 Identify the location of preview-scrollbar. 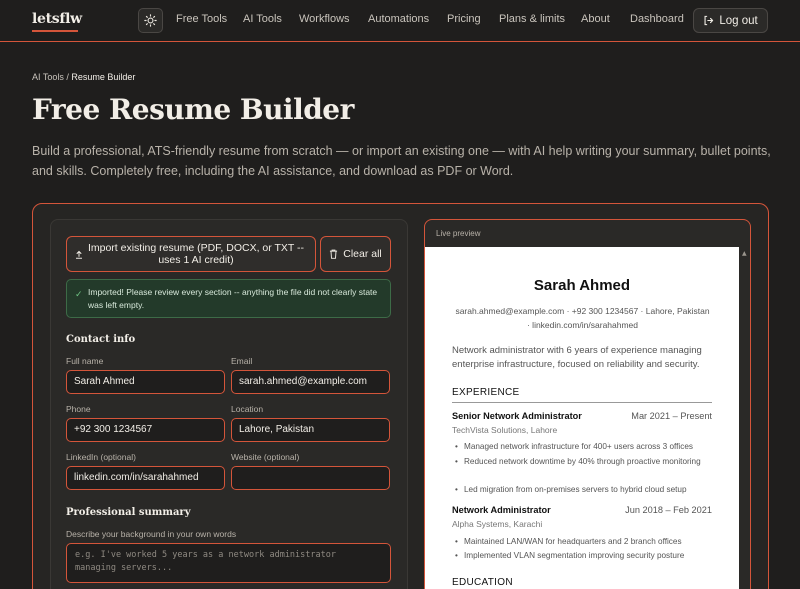
(745, 418).